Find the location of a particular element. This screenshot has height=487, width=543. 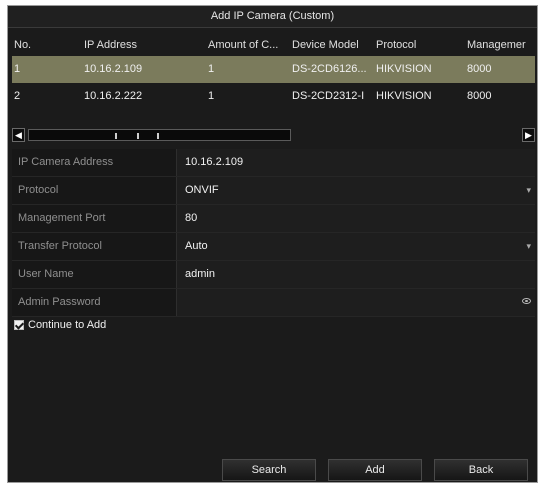

user-name-input: admin is located at coordinates (356, 274).